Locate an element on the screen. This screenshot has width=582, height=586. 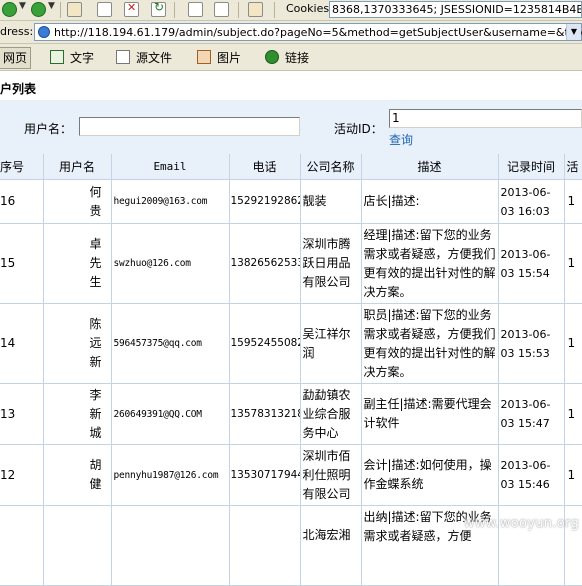
cell-company: 北海宏湘 is located at coordinates (331, 545).